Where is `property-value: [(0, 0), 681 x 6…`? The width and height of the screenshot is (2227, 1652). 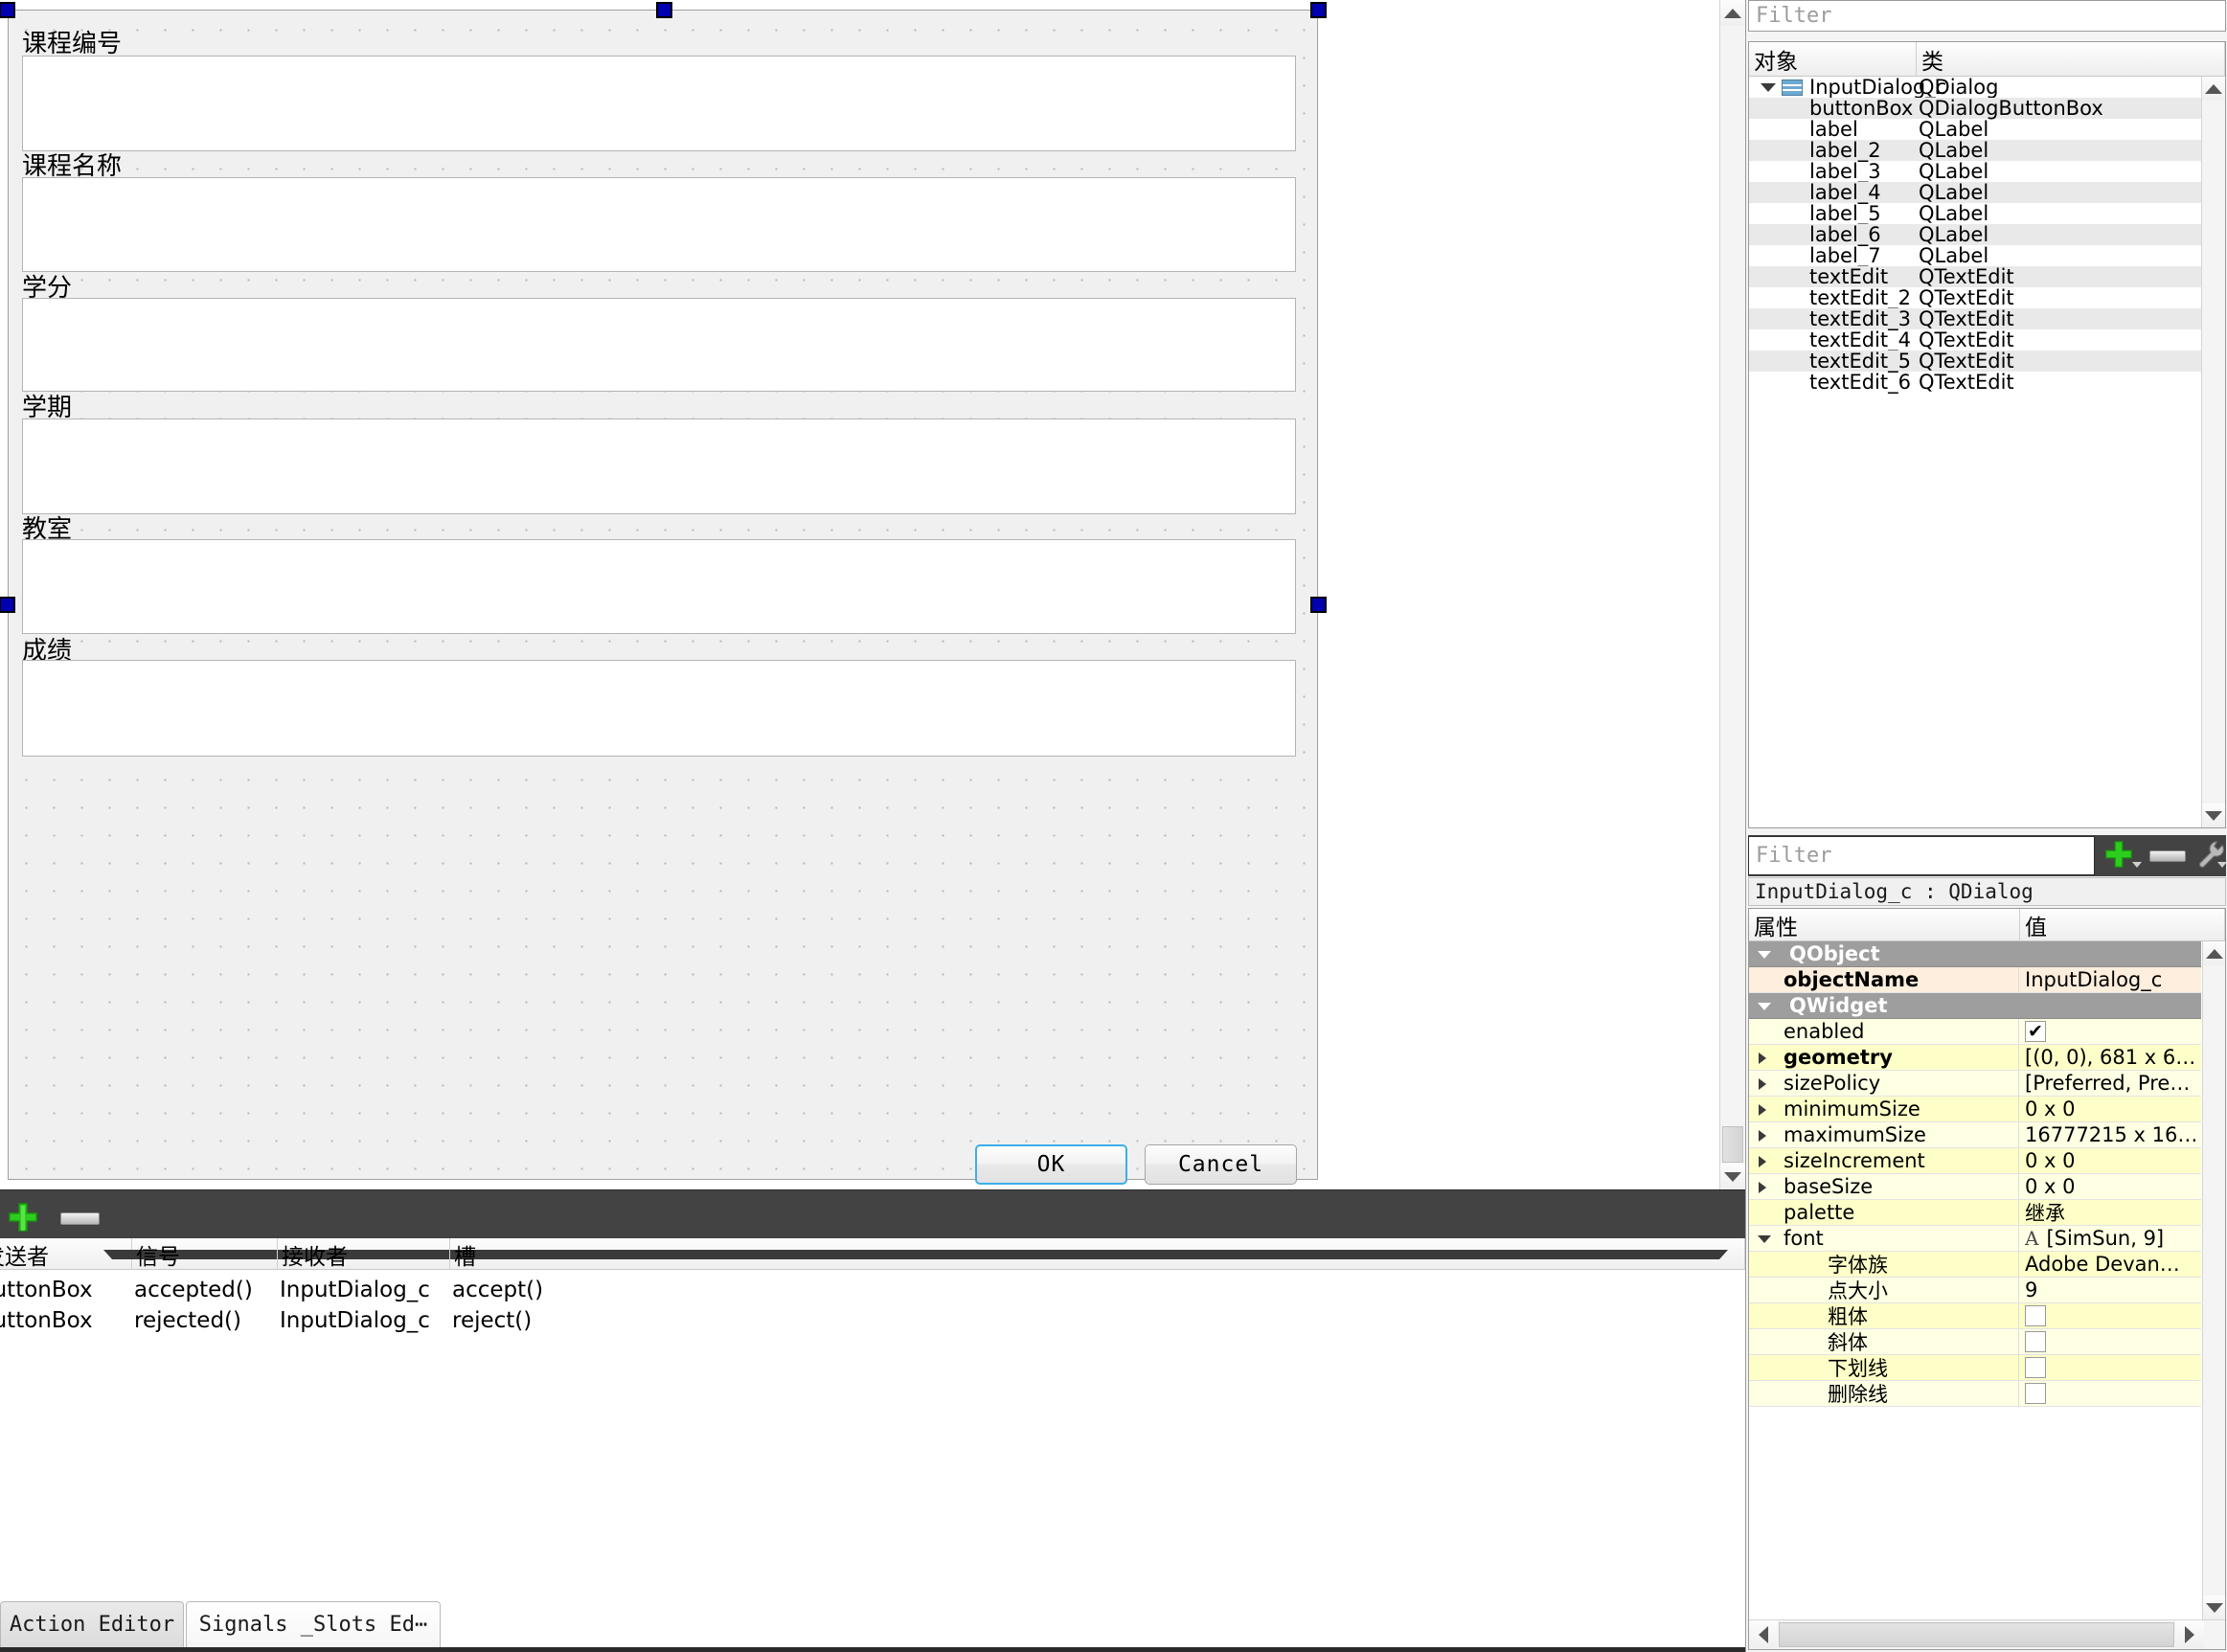 property-value: [(0, 0), 681 x 6… is located at coordinates (2110, 1057).